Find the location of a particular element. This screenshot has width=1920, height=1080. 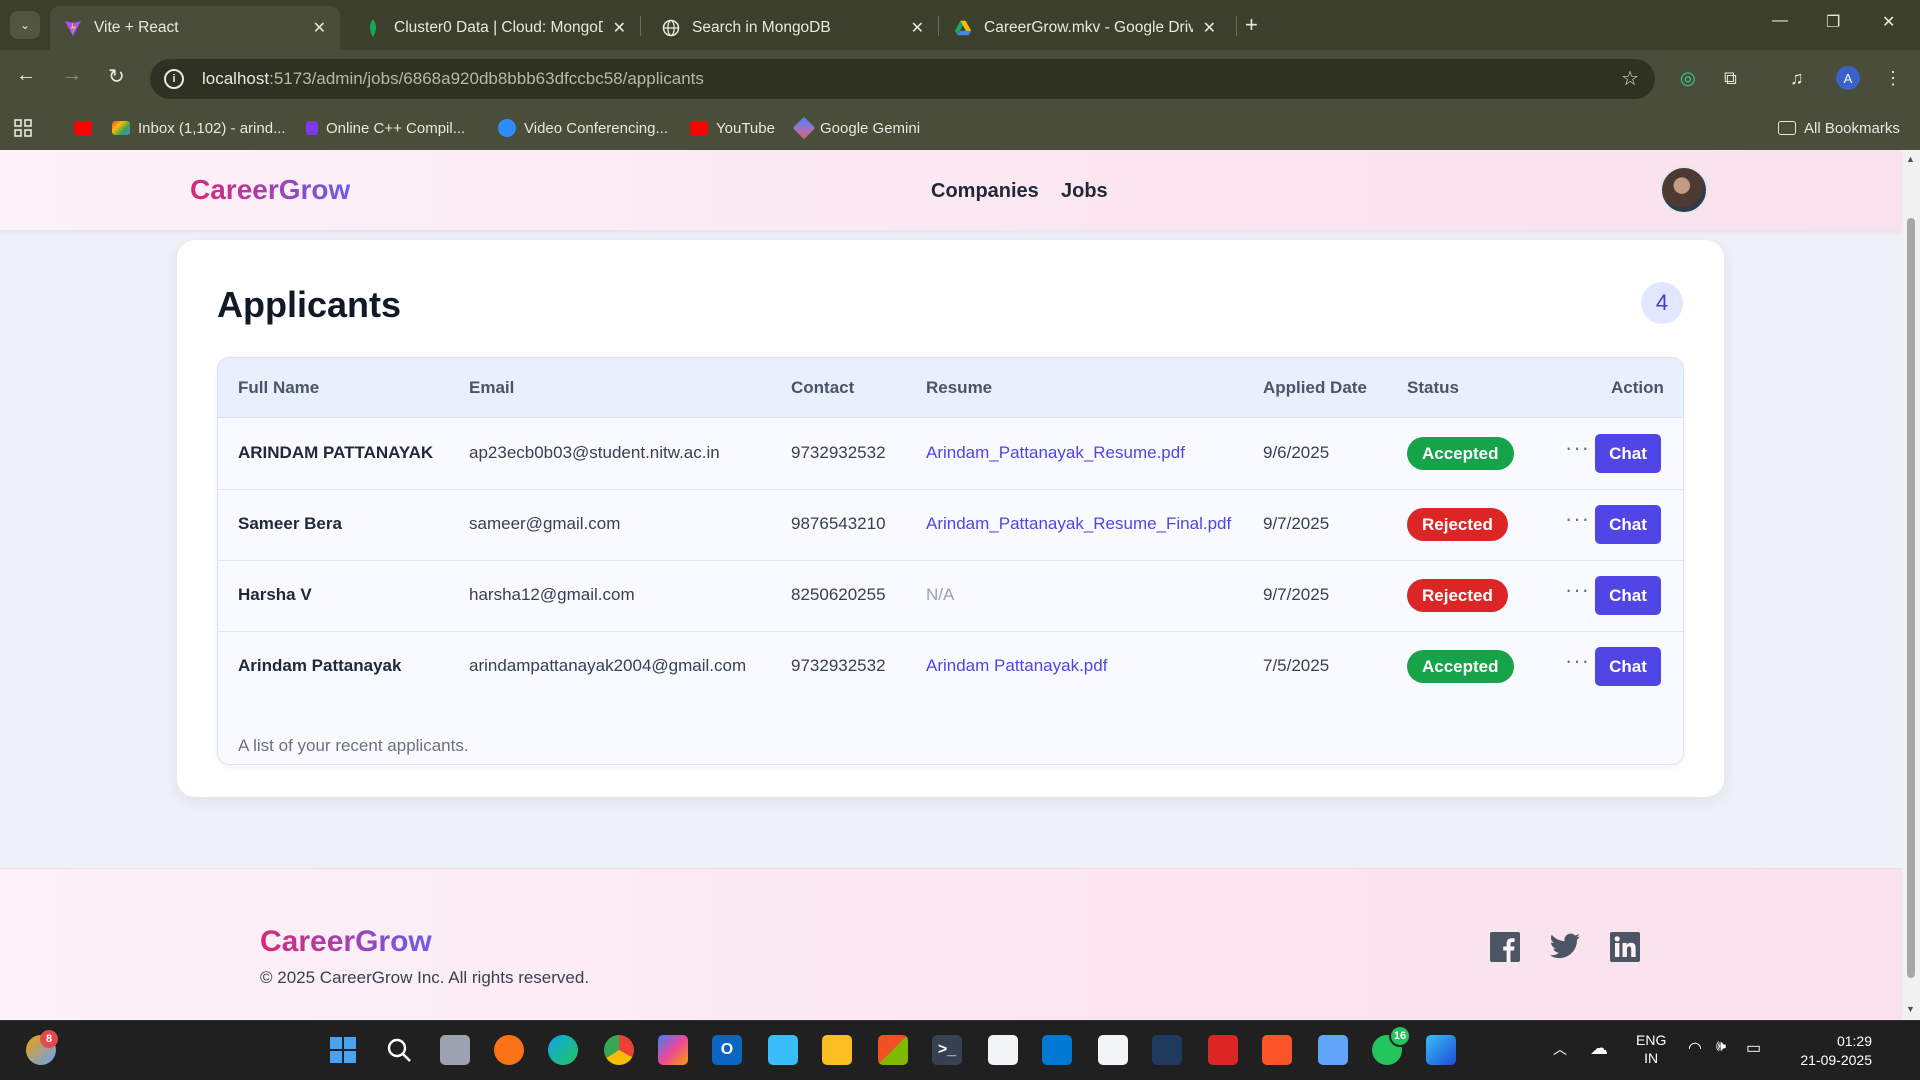

column-header-applied-date: Applied Date is located at coordinates (1315, 387).